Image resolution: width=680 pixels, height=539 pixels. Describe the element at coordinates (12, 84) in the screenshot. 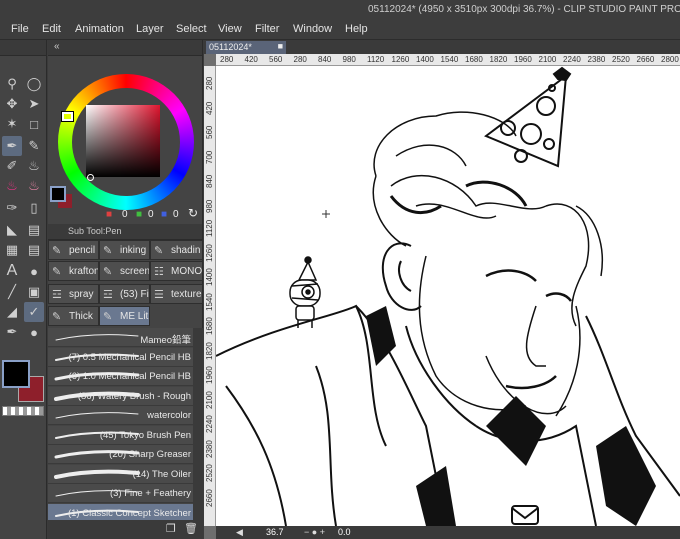

I see `zoom-icon: ⚲` at that location.